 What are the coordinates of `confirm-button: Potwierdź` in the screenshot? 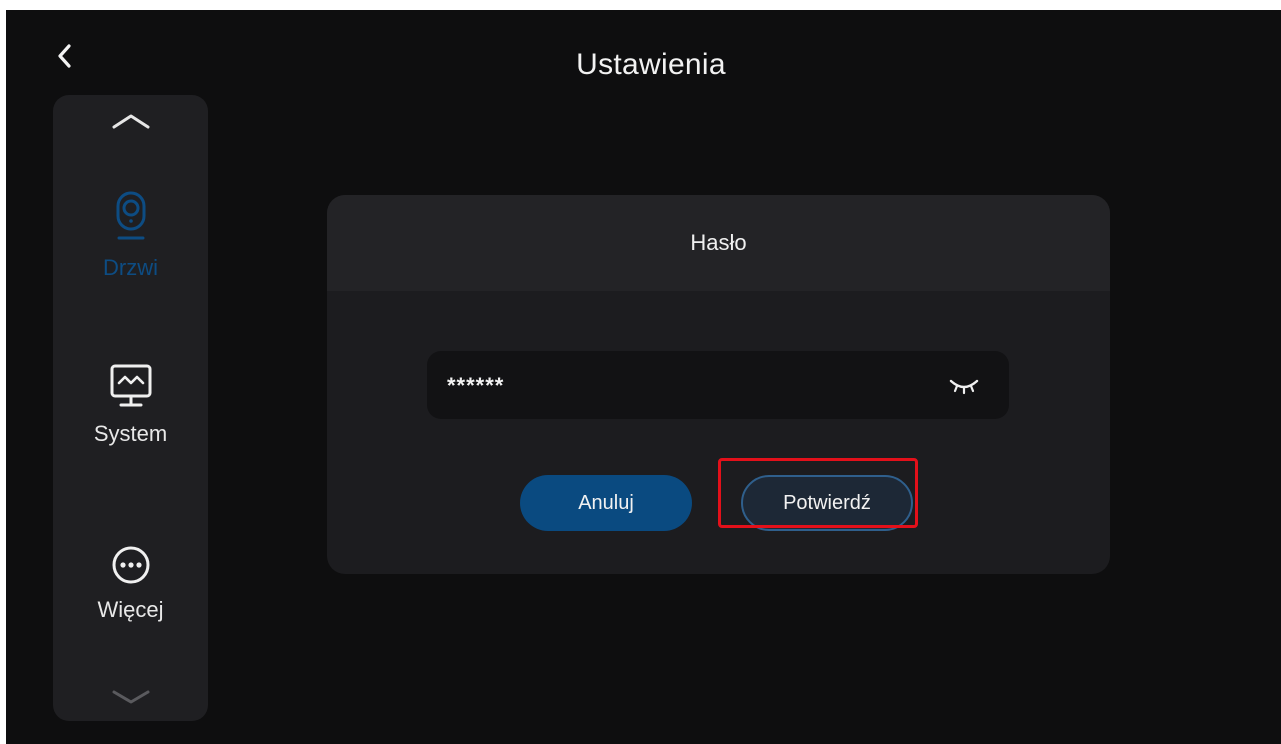 It's located at (827, 503).